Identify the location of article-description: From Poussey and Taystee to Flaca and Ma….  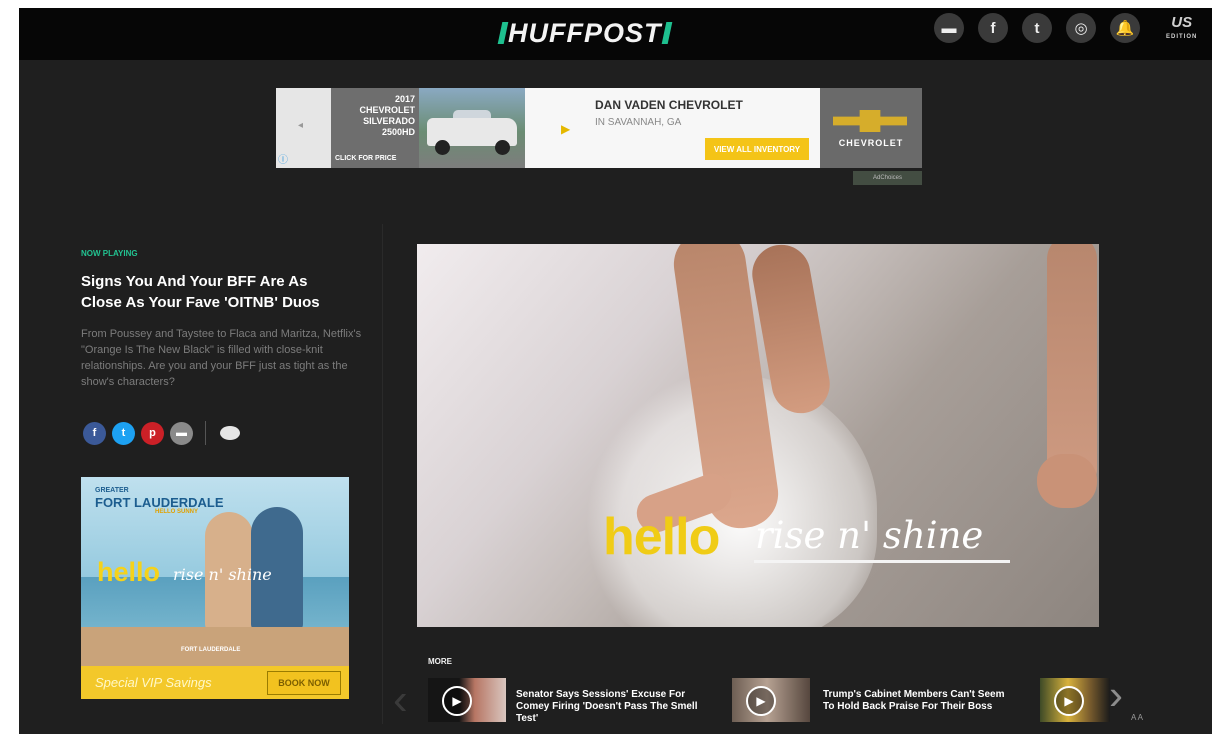
(221, 358).